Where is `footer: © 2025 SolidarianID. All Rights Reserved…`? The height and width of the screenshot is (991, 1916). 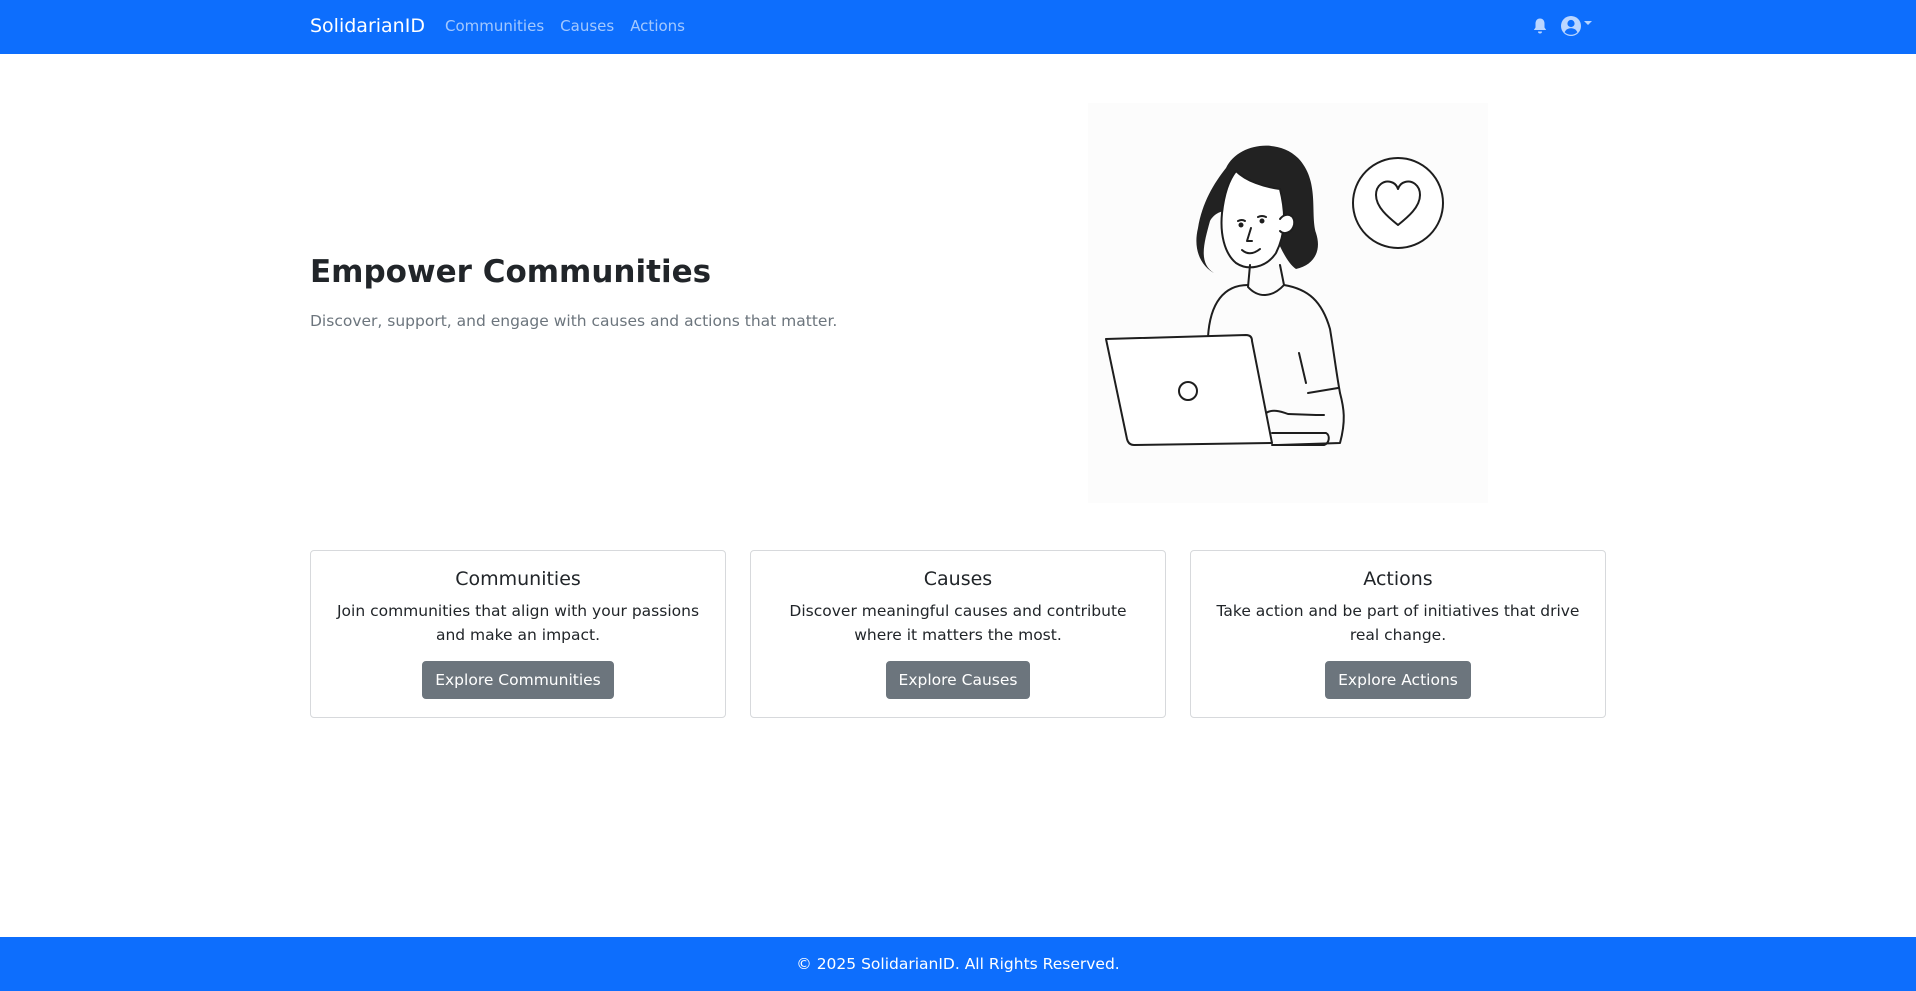 footer: © 2025 SolidarianID. All Rights Reserved… is located at coordinates (958, 964).